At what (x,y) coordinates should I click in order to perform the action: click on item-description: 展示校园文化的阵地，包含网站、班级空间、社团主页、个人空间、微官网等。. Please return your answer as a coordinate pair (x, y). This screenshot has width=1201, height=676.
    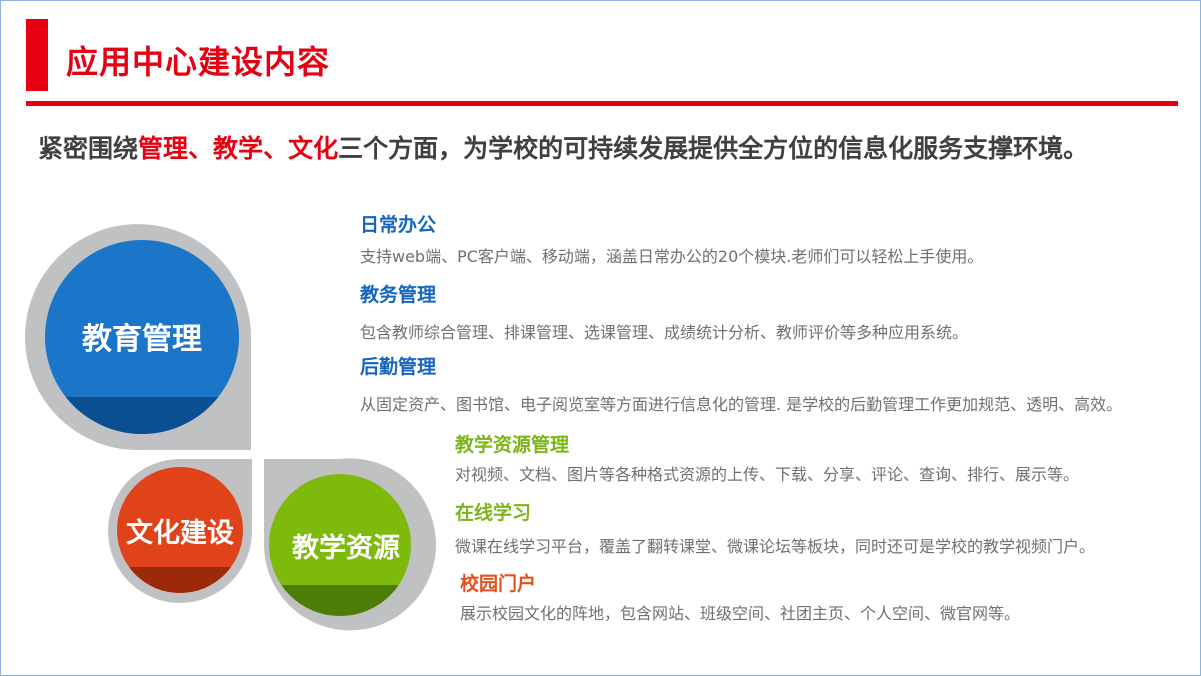
    Looking at the image, I should click on (740, 613).